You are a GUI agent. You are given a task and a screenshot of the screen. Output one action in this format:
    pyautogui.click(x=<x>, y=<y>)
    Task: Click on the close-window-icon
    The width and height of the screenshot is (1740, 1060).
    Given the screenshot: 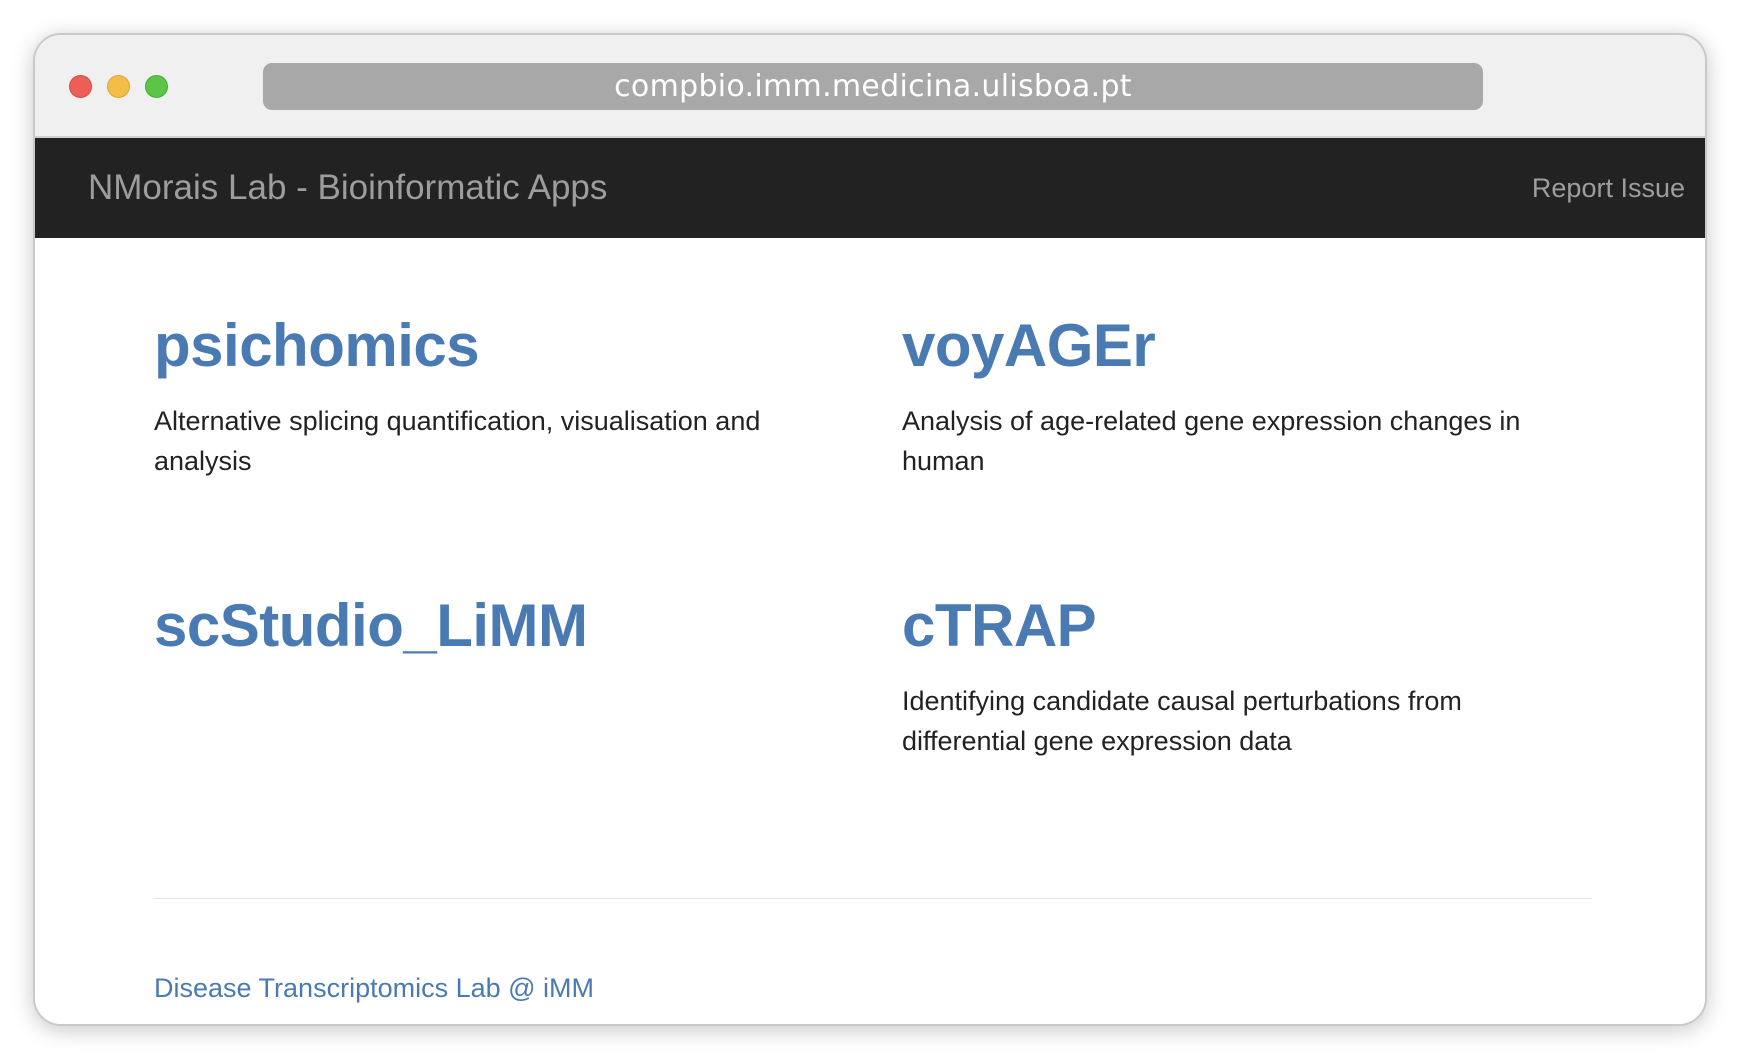 What is the action you would take?
    pyautogui.click(x=80, y=86)
    